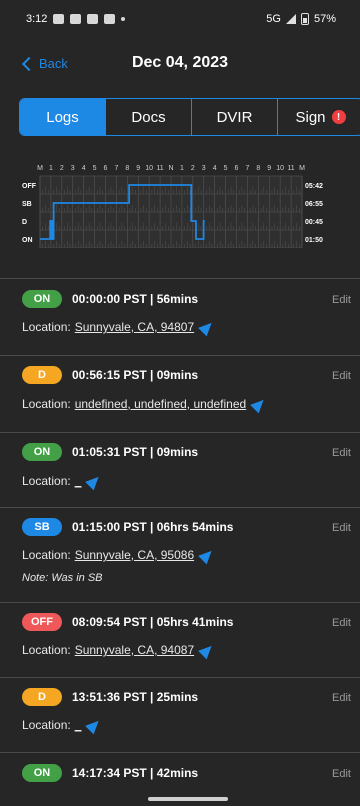  I want to click on status-bar: 3:12 5G 57%, so click(180, 19).